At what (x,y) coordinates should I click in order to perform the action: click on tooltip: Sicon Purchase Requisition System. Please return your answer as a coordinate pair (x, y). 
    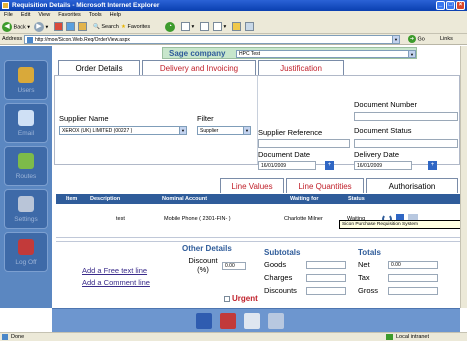
    Looking at the image, I should click on (403, 224).